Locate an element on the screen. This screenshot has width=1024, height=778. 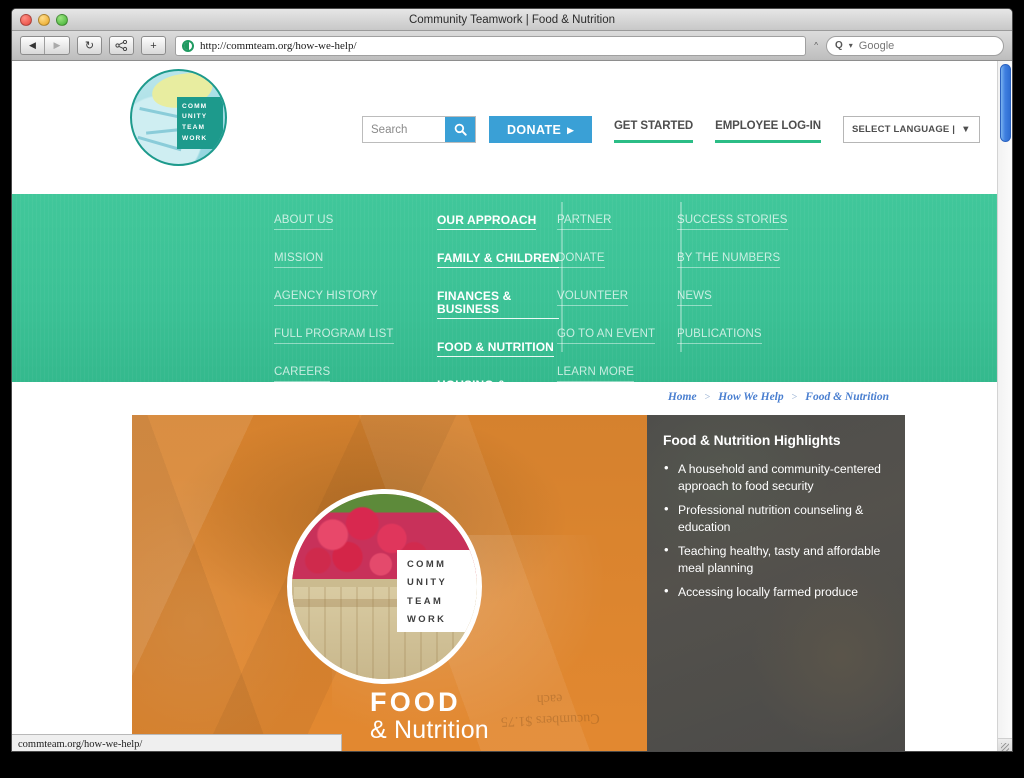
forward-button: ▶ is located at coordinates (57, 45).